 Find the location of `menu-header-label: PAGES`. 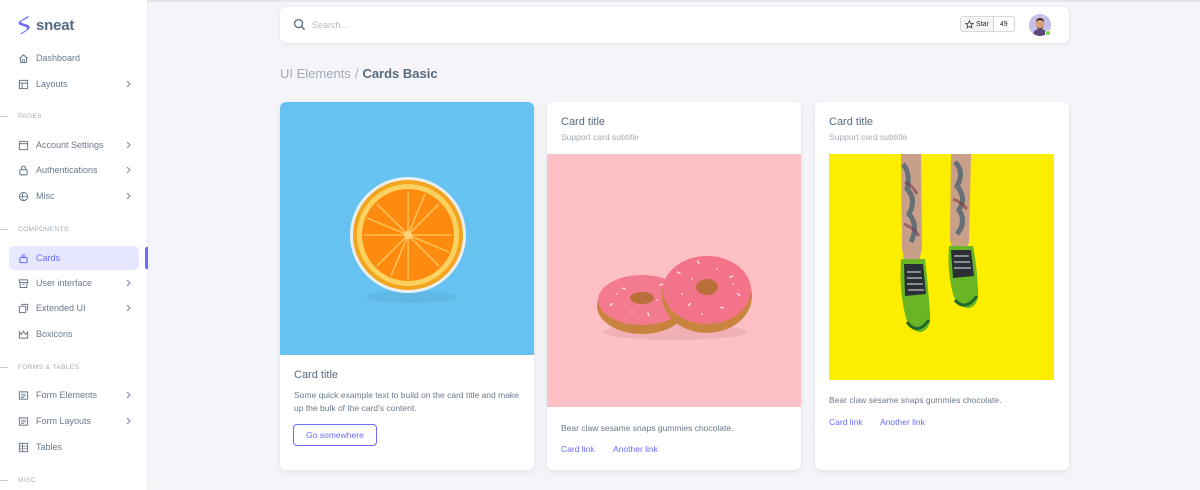

menu-header-label: PAGES is located at coordinates (30, 116).